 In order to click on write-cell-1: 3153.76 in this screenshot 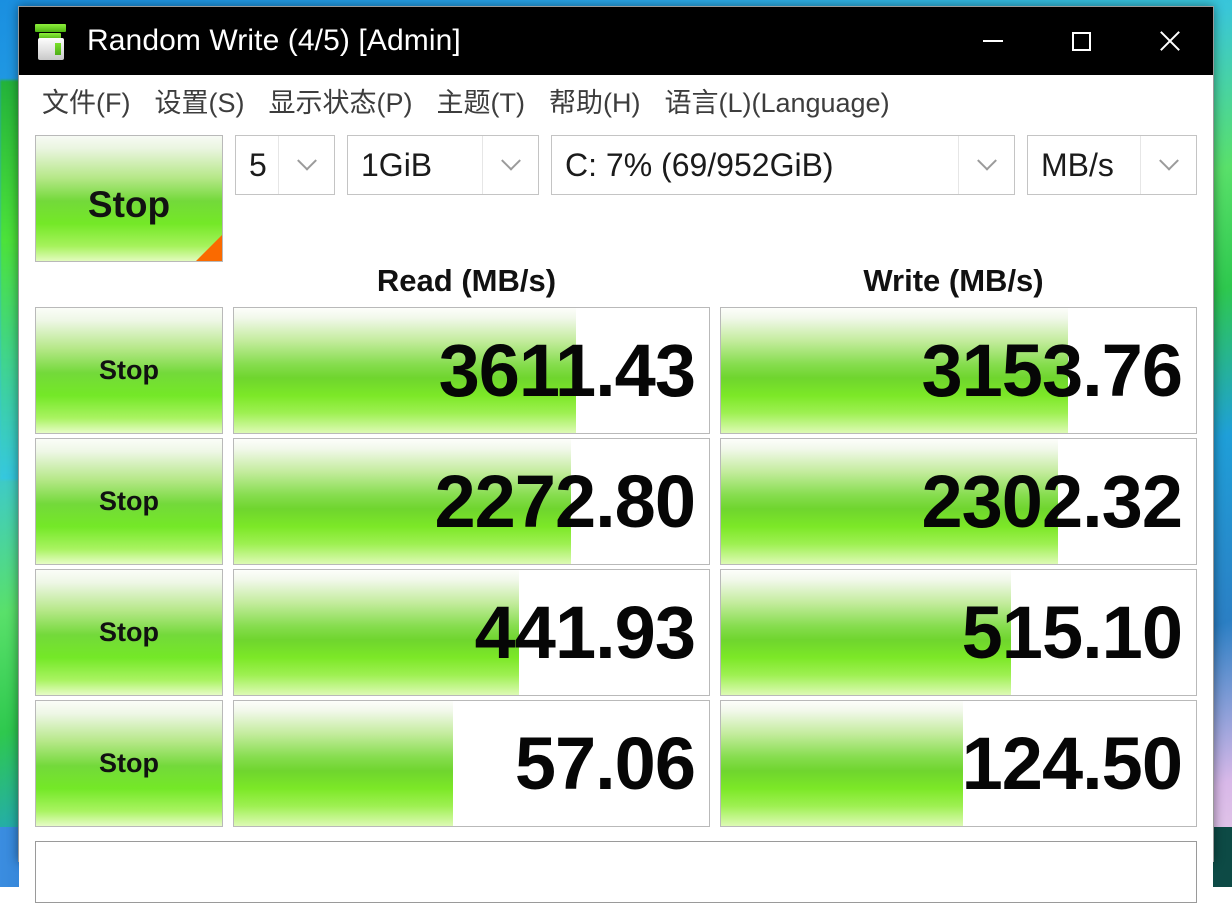, I will do `click(958, 370)`.